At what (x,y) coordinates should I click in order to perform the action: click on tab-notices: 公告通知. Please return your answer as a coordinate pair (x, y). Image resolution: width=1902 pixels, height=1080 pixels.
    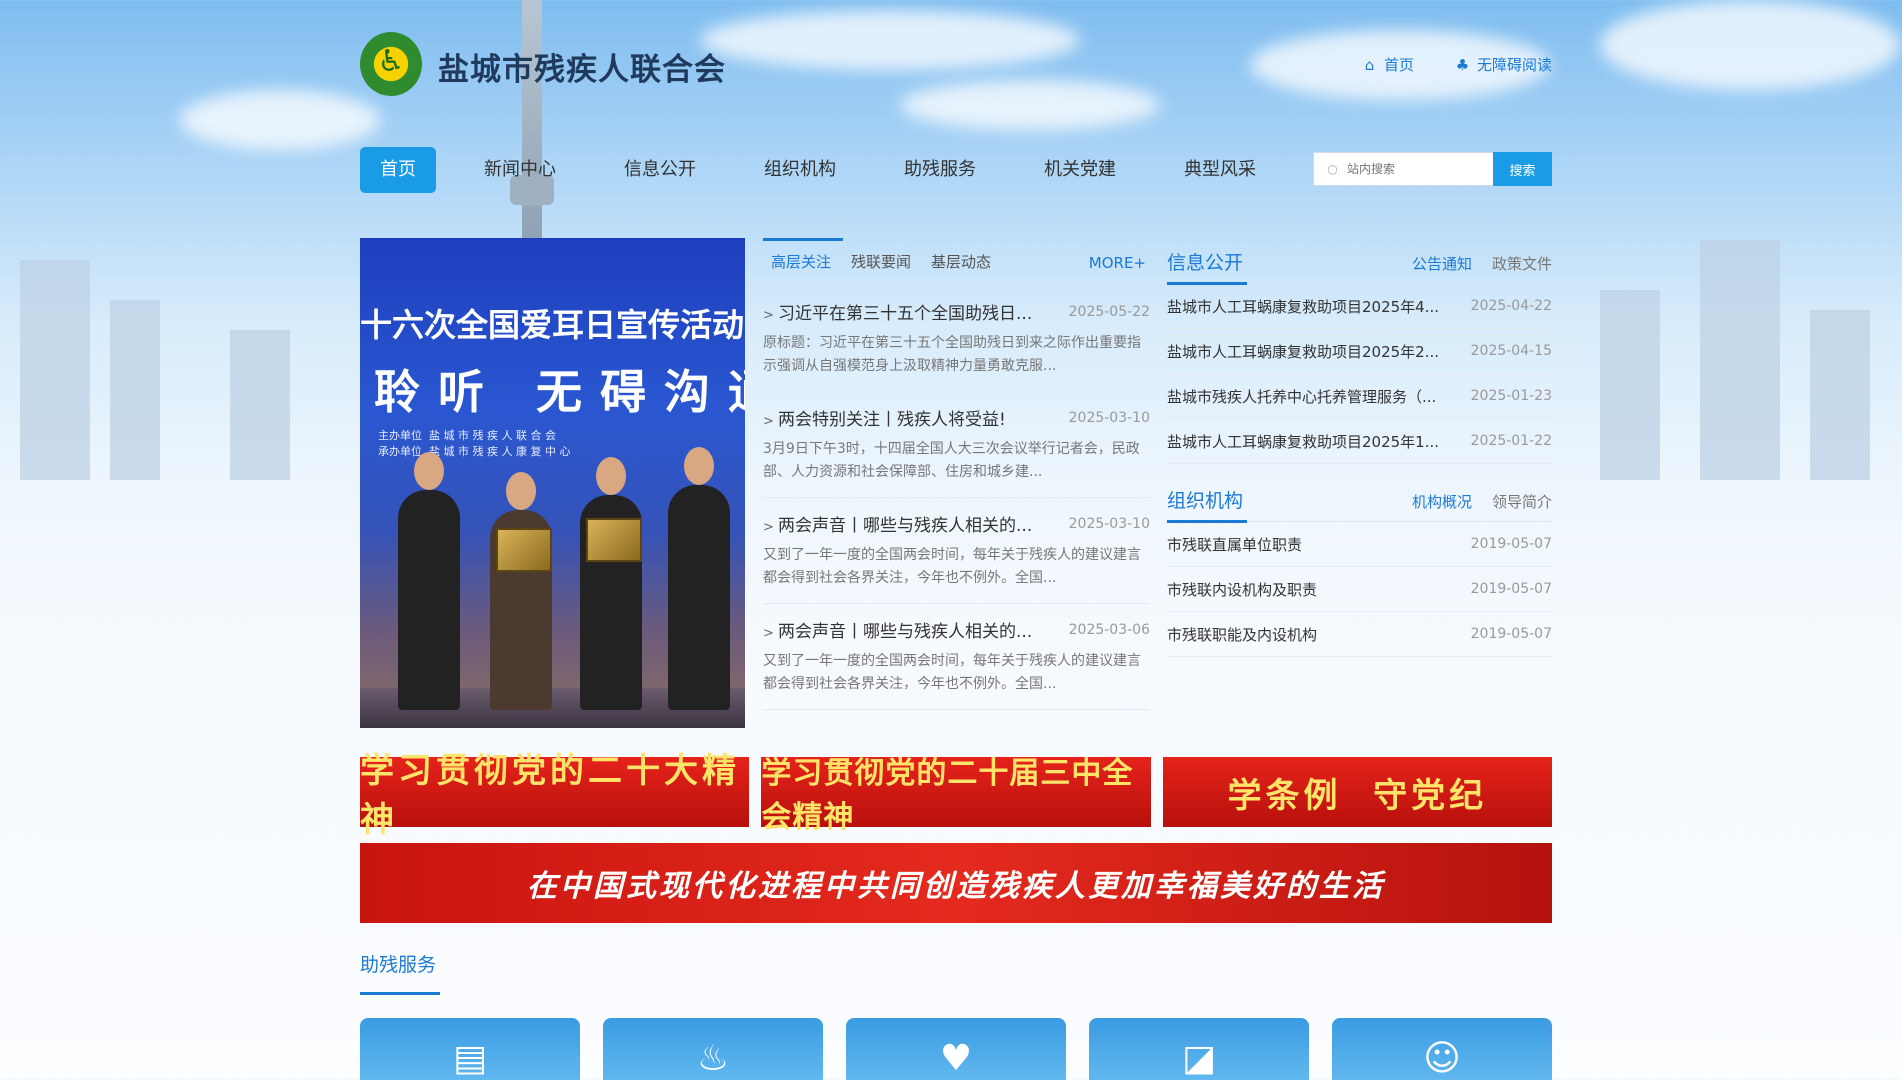
    Looking at the image, I should click on (1442, 263).